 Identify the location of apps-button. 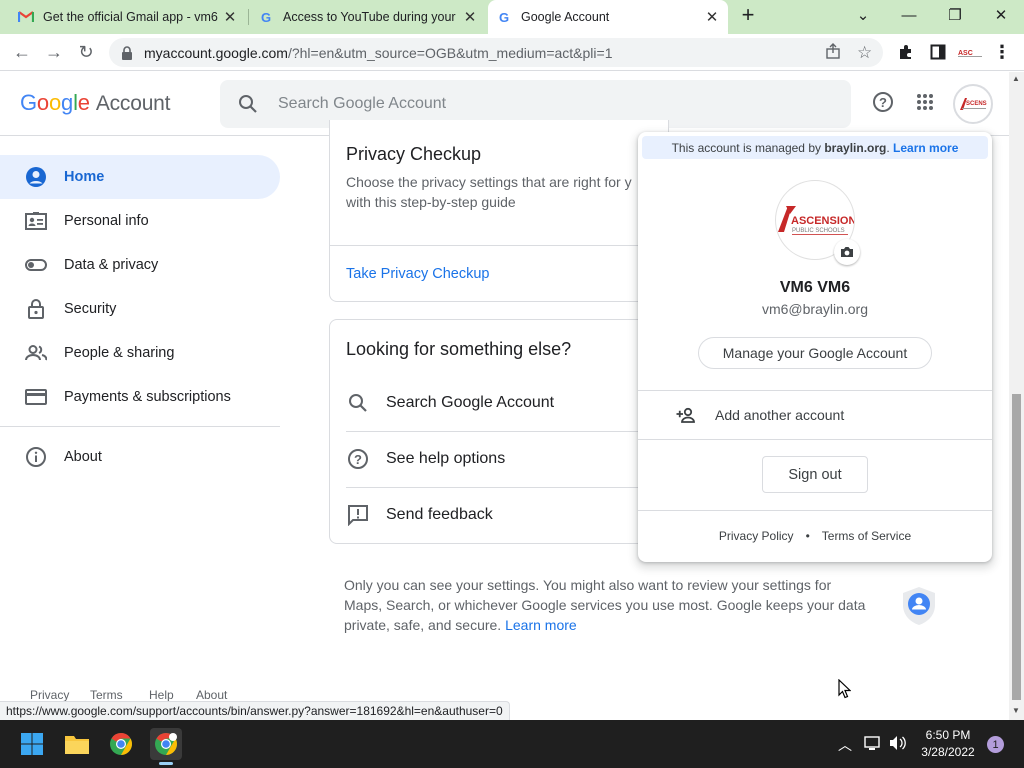
(925, 102).